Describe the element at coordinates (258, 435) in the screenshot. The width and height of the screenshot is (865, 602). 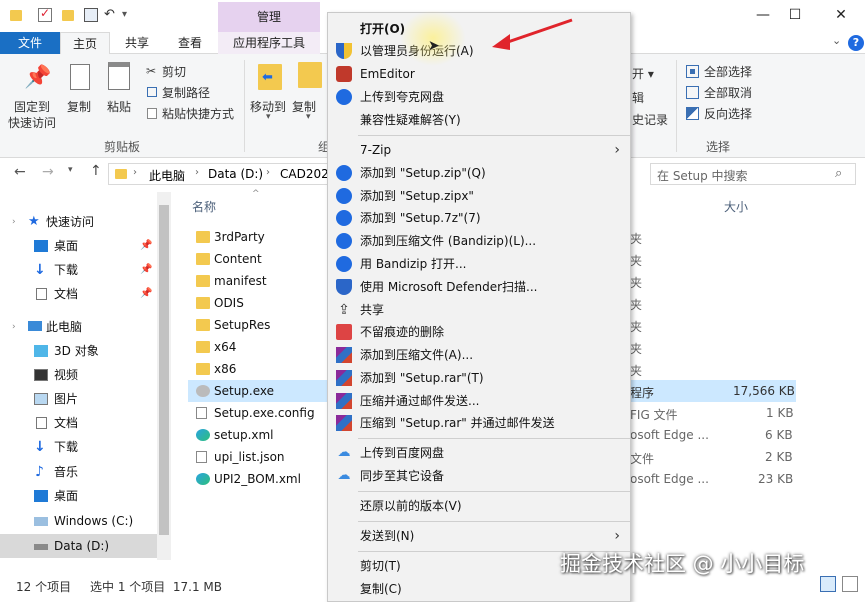
I see `file-row-setup-xml: setup.xml` at that location.